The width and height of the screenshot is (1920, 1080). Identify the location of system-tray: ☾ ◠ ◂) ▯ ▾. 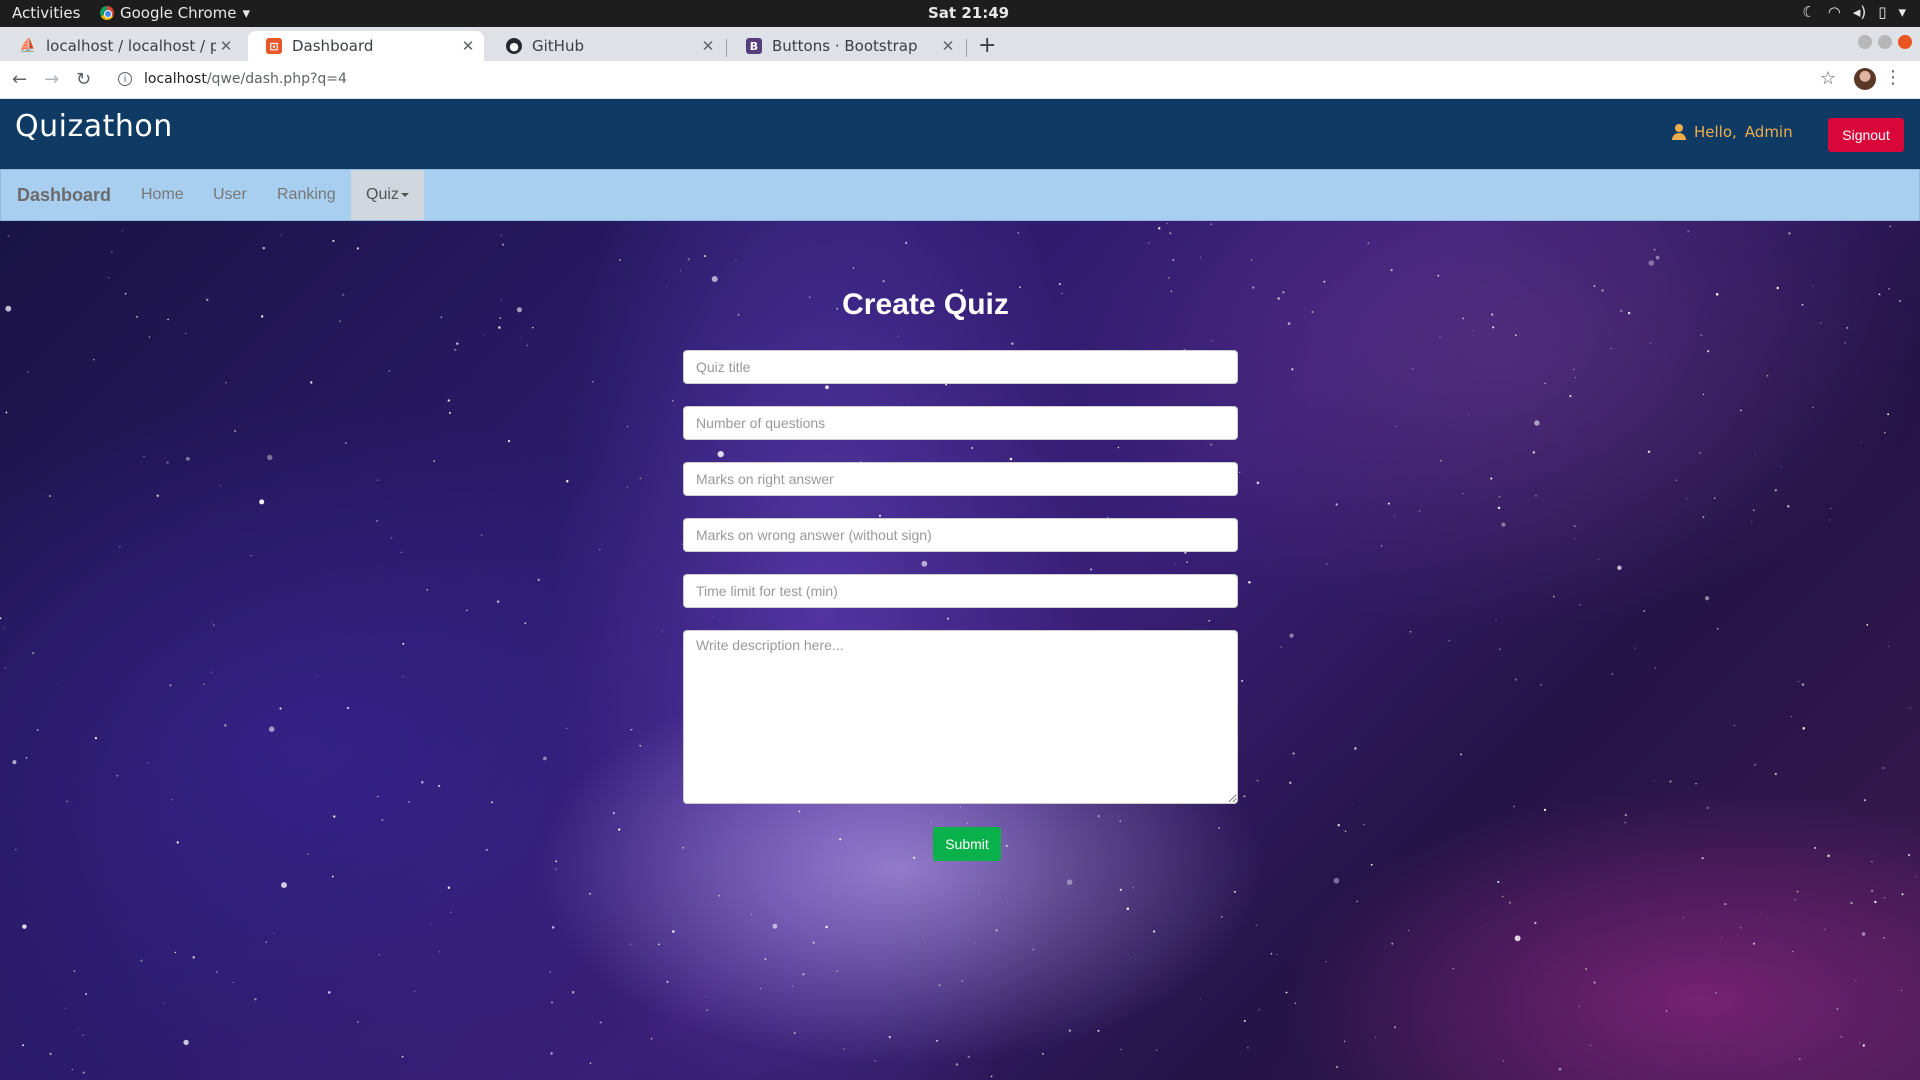
(1854, 12).